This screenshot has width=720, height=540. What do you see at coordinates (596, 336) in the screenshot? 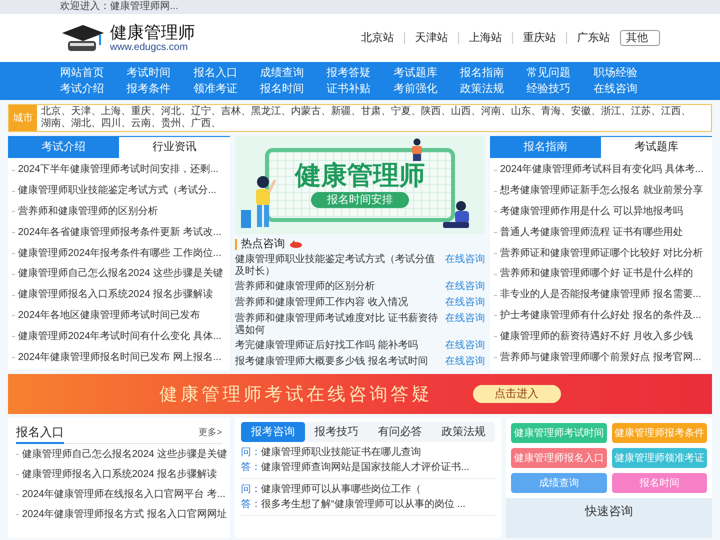
I see `article-link: 健康管理师的薪资待遇好不好 月收入多少钱` at bounding box center [596, 336].